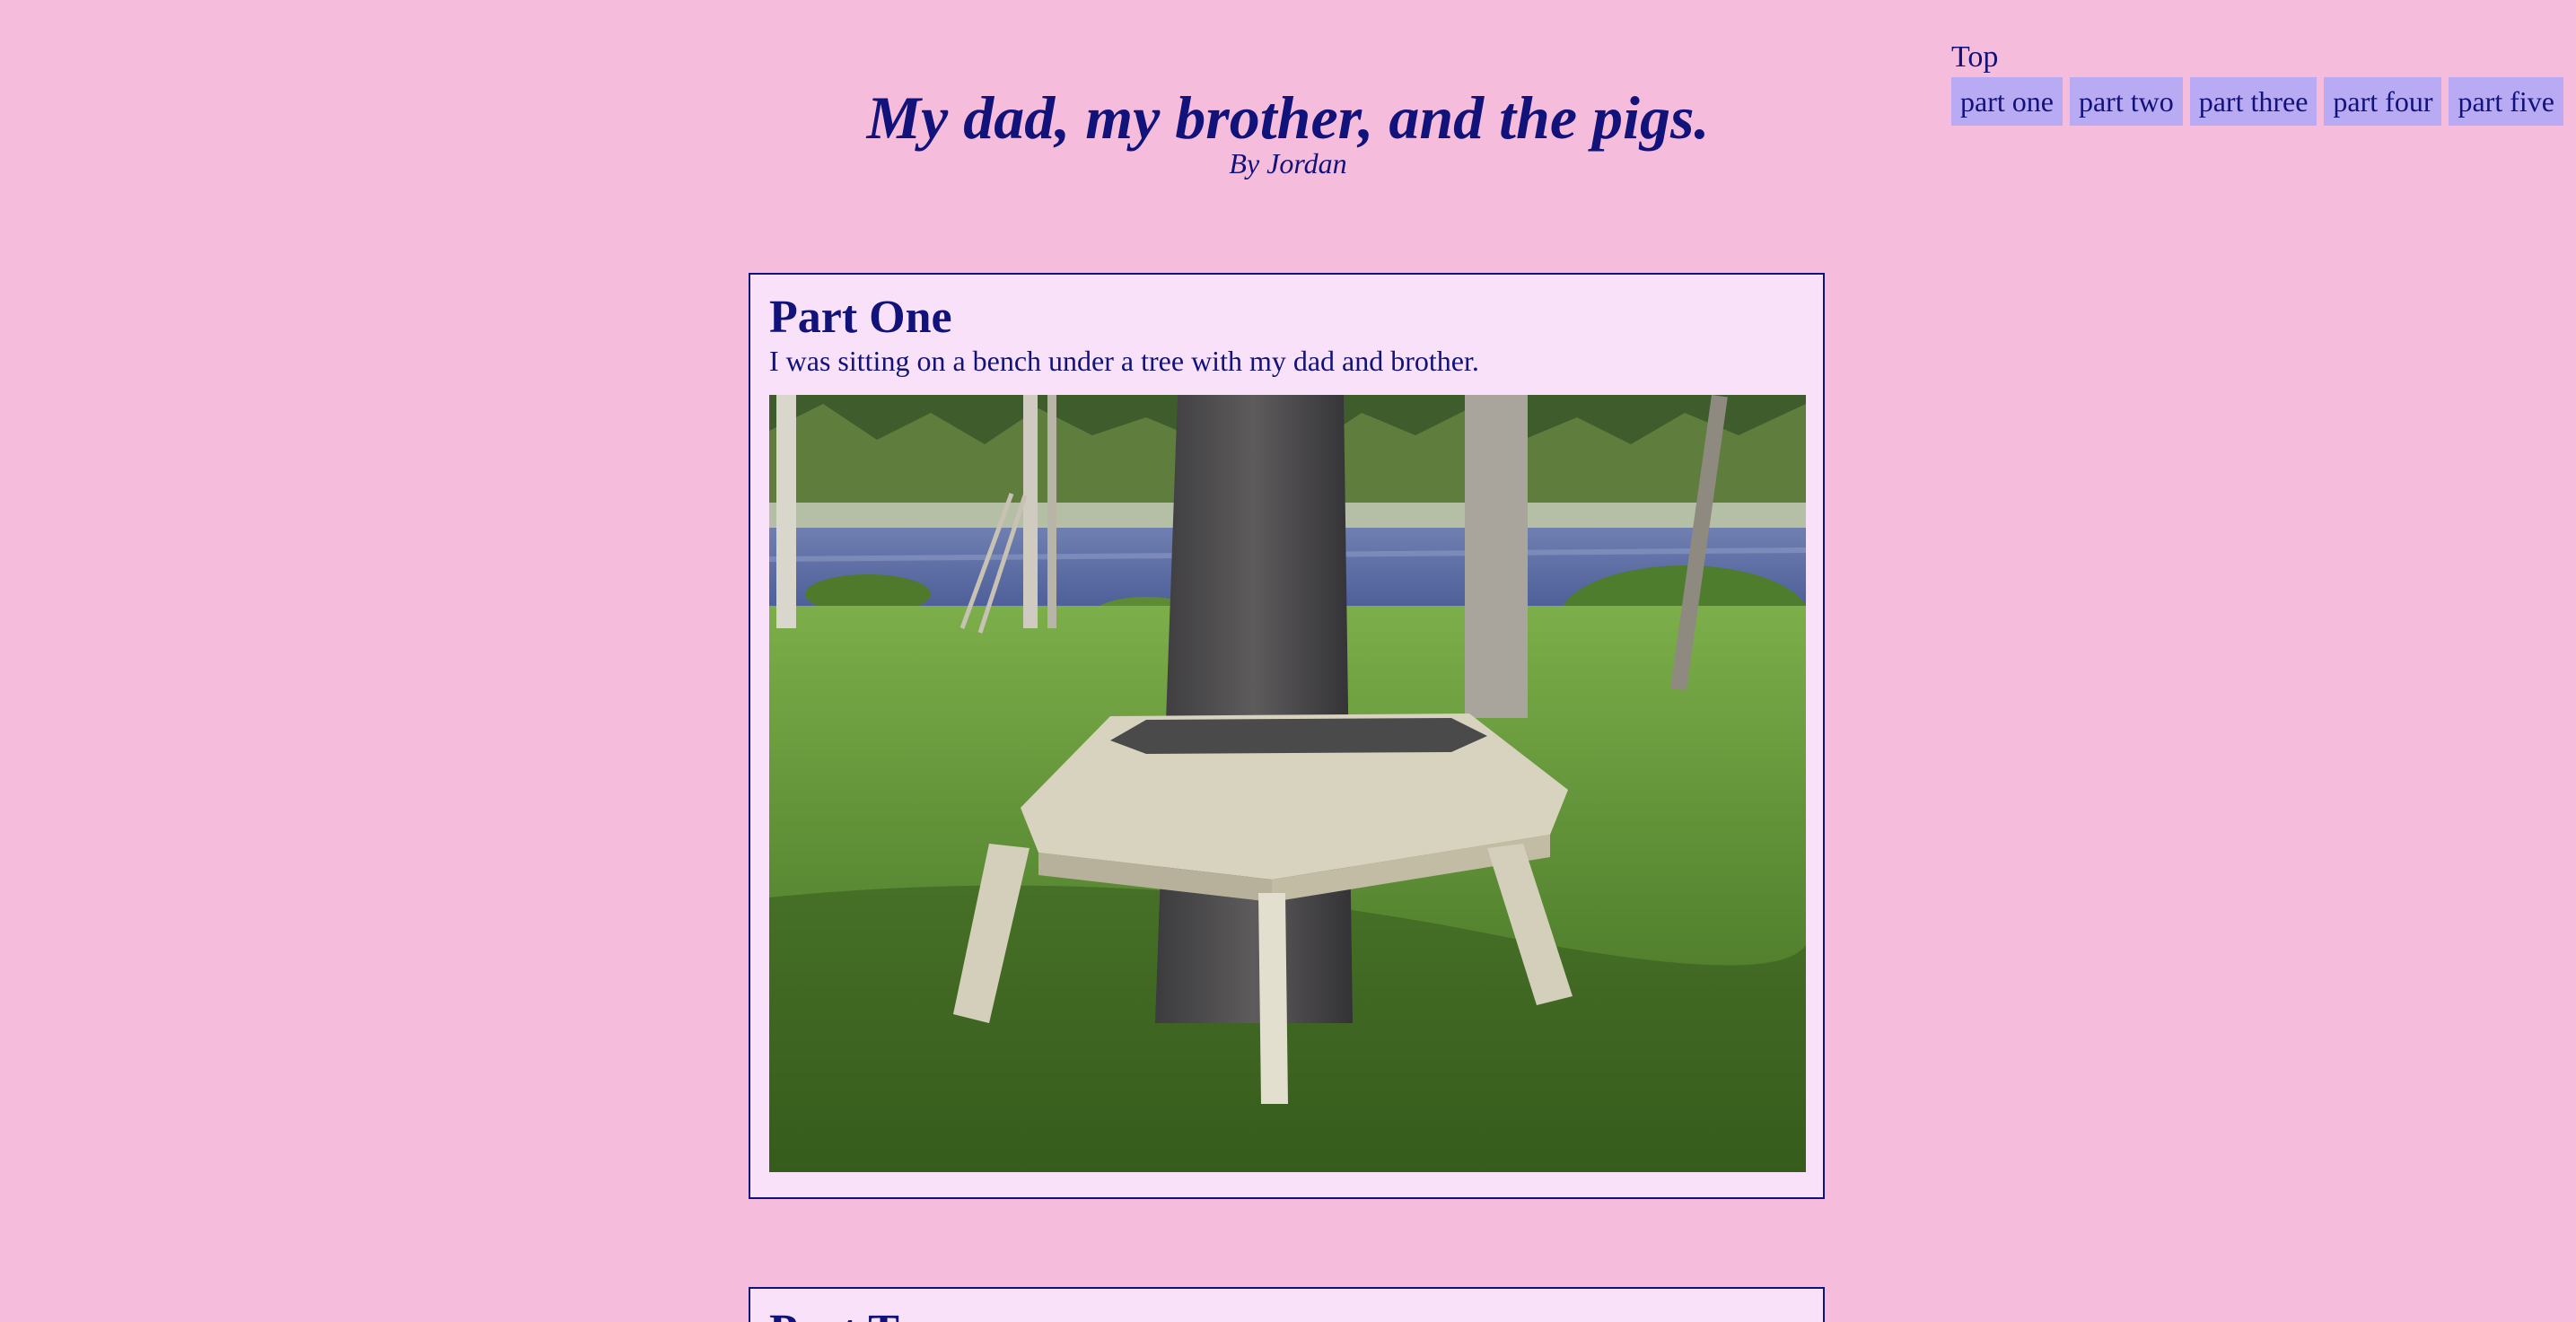 This screenshot has height=1322, width=2576. What do you see at coordinates (1287, 1304) in the screenshot?
I see `part-two-section: Part Two` at bounding box center [1287, 1304].